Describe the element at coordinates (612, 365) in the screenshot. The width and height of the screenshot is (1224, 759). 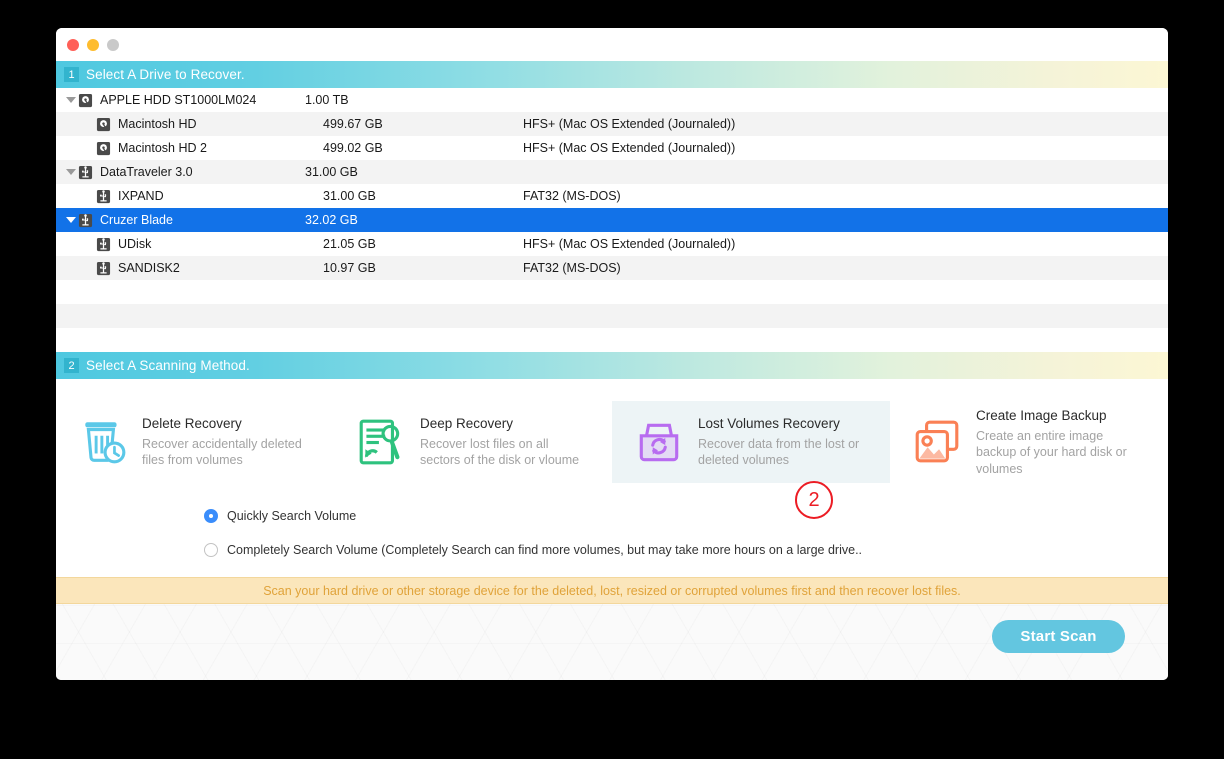
I see `section-header-scan-method: 2 Select A Scanning Method.` at that location.